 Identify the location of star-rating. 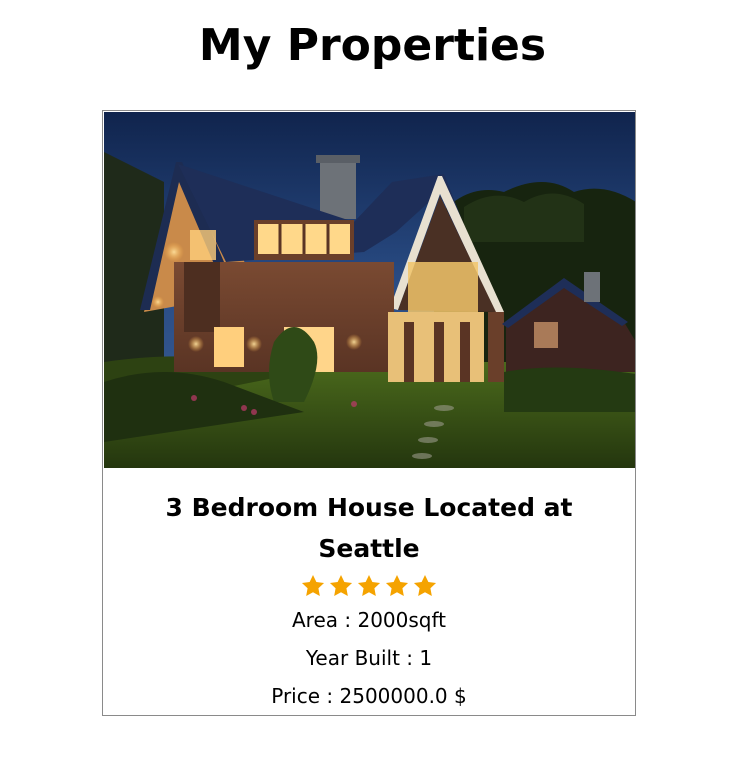
(369, 586).